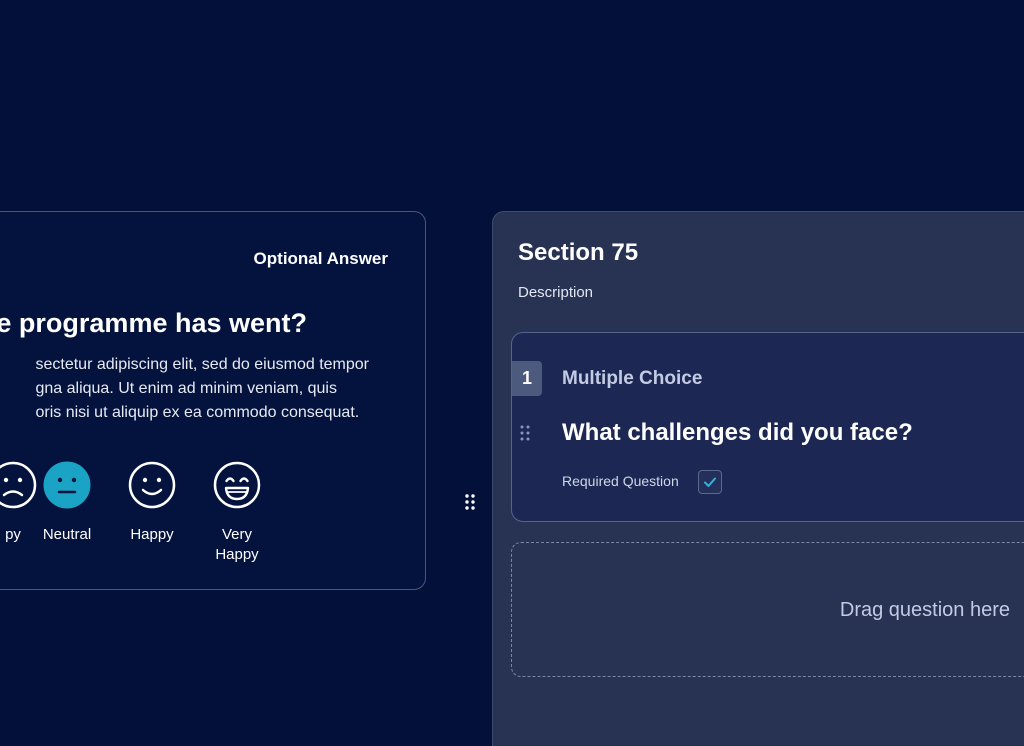 This screenshot has width=1024, height=746. I want to click on required-question-checkbox, so click(710, 482).